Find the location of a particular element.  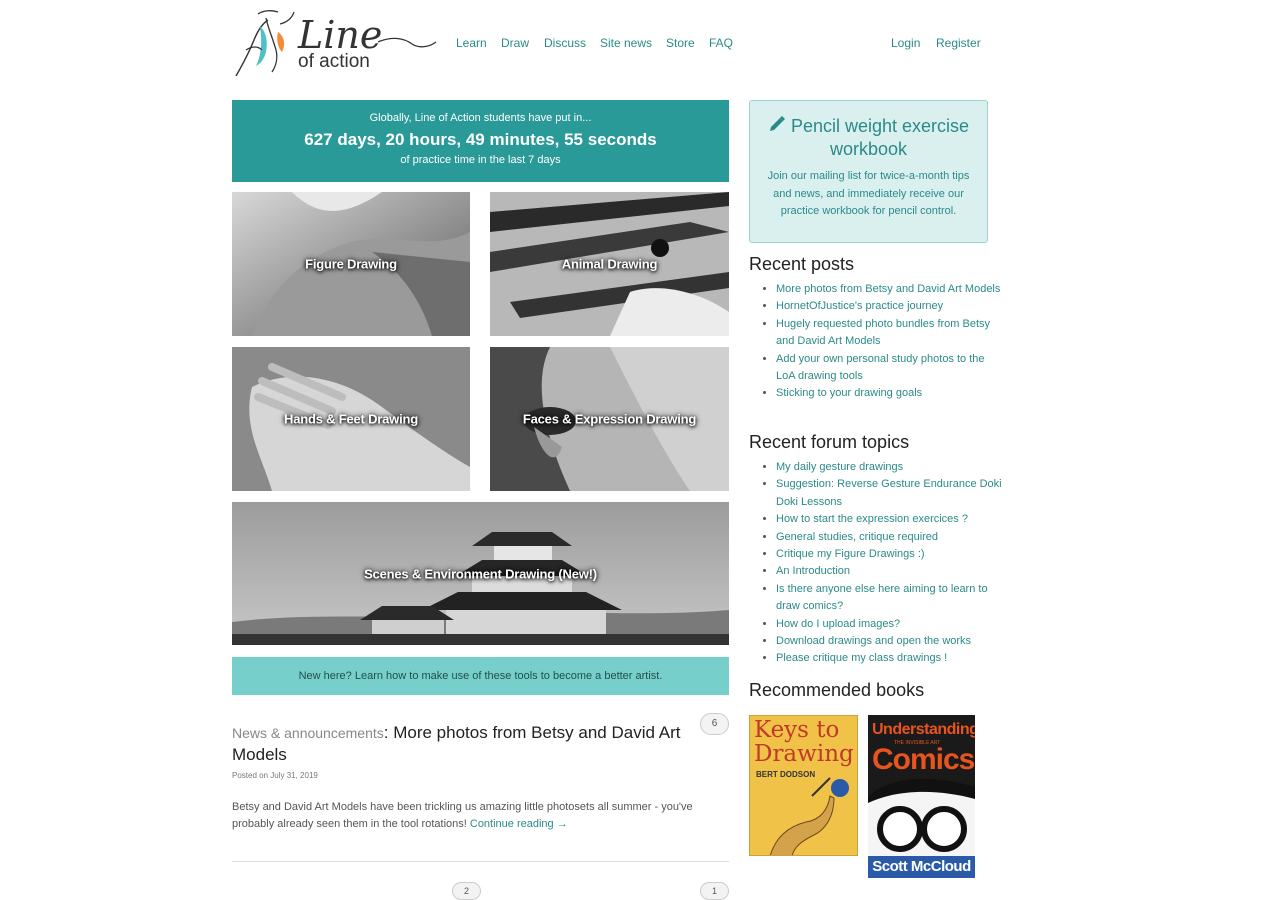

tile-label: Figure Drawing is located at coordinates (351, 264).